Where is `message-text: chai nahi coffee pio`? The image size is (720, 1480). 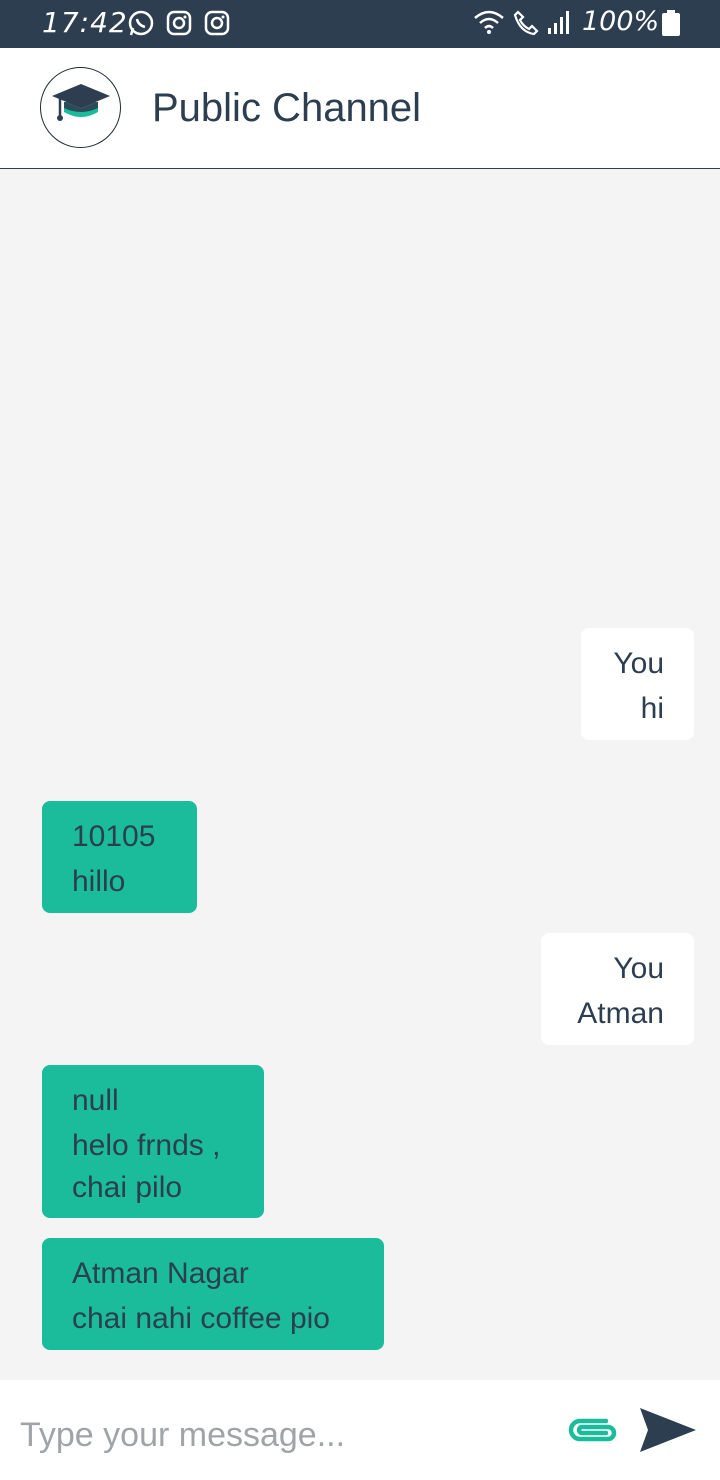 message-text: chai nahi coffee pio is located at coordinates (201, 1318).